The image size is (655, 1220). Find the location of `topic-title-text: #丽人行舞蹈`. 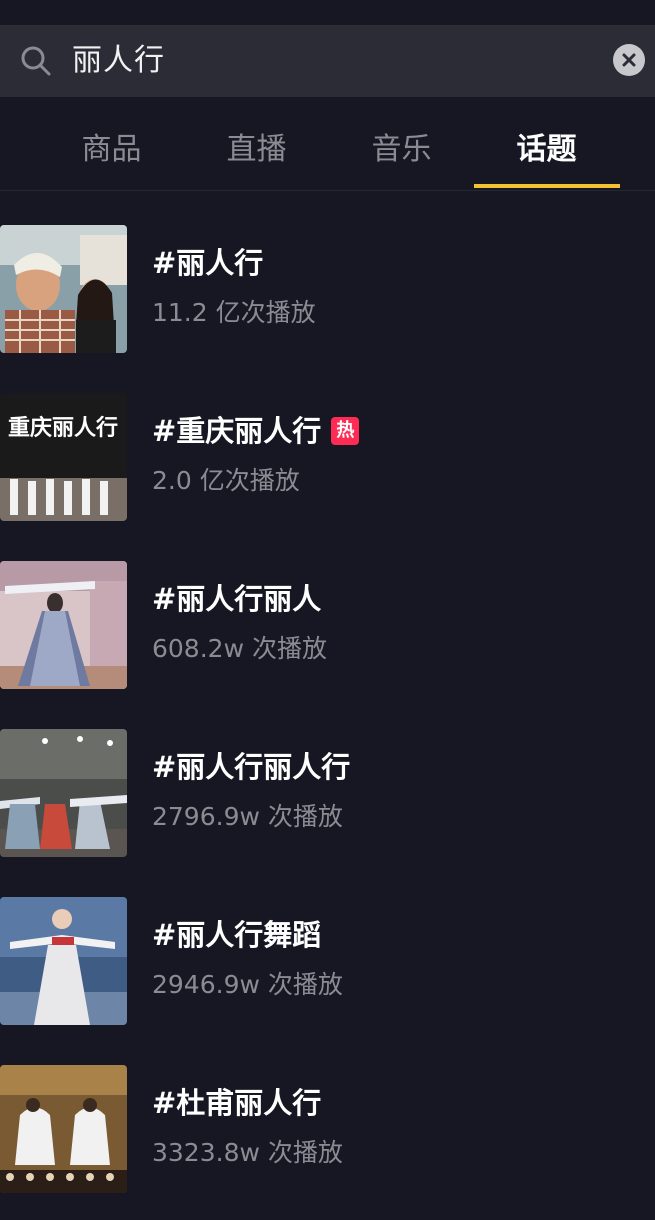

topic-title-text: #丽人行舞蹈 is located at coordinates (237, 935).